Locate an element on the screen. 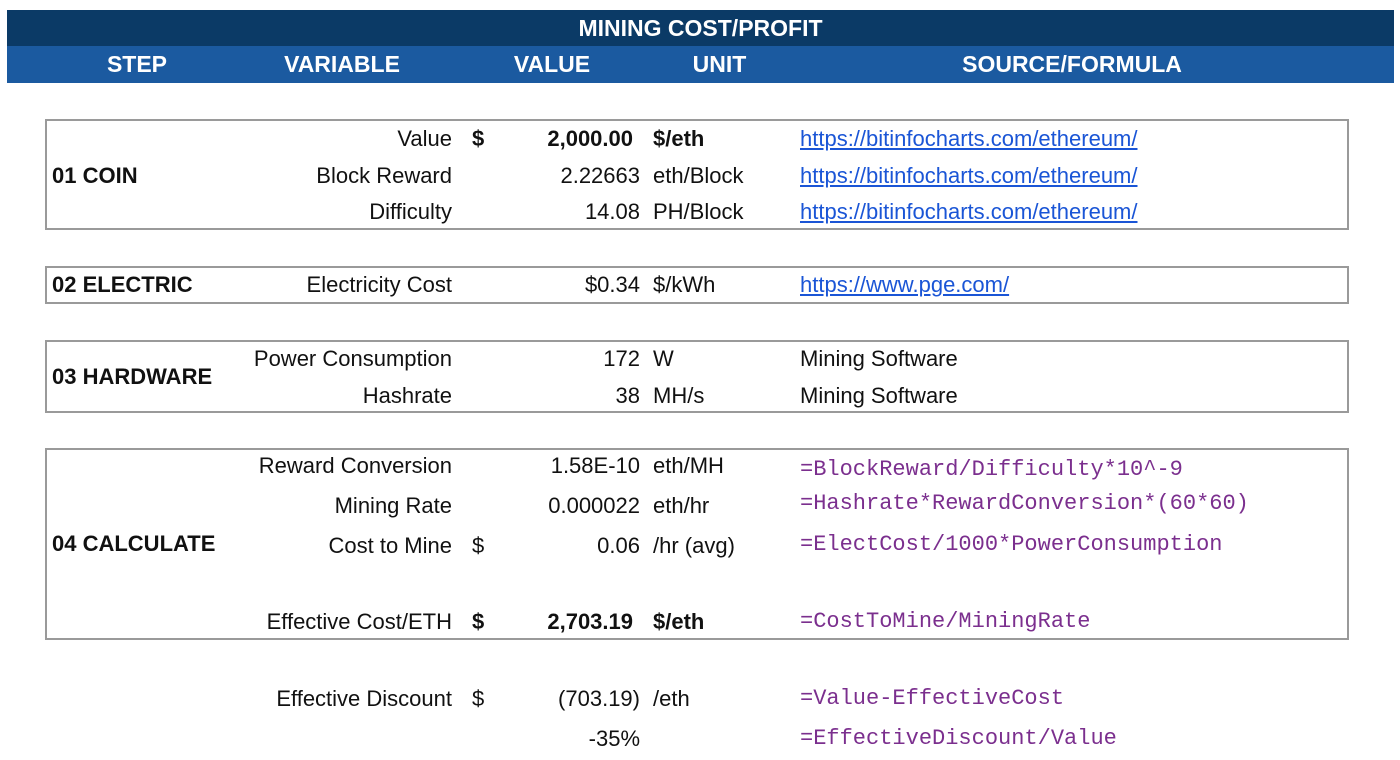 This screenshot has height=760, width=1400. variable-mining-rate: Mining Rate is located at coordinates (393, 505).